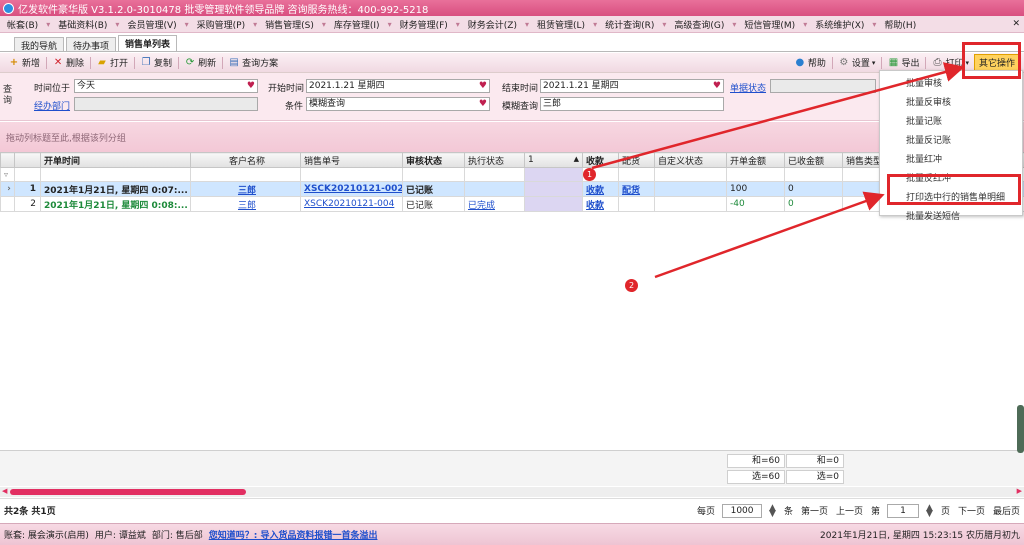 This screenshot has height=545, width=1024. I want to click on scroll-thumb, so click(128, 492).